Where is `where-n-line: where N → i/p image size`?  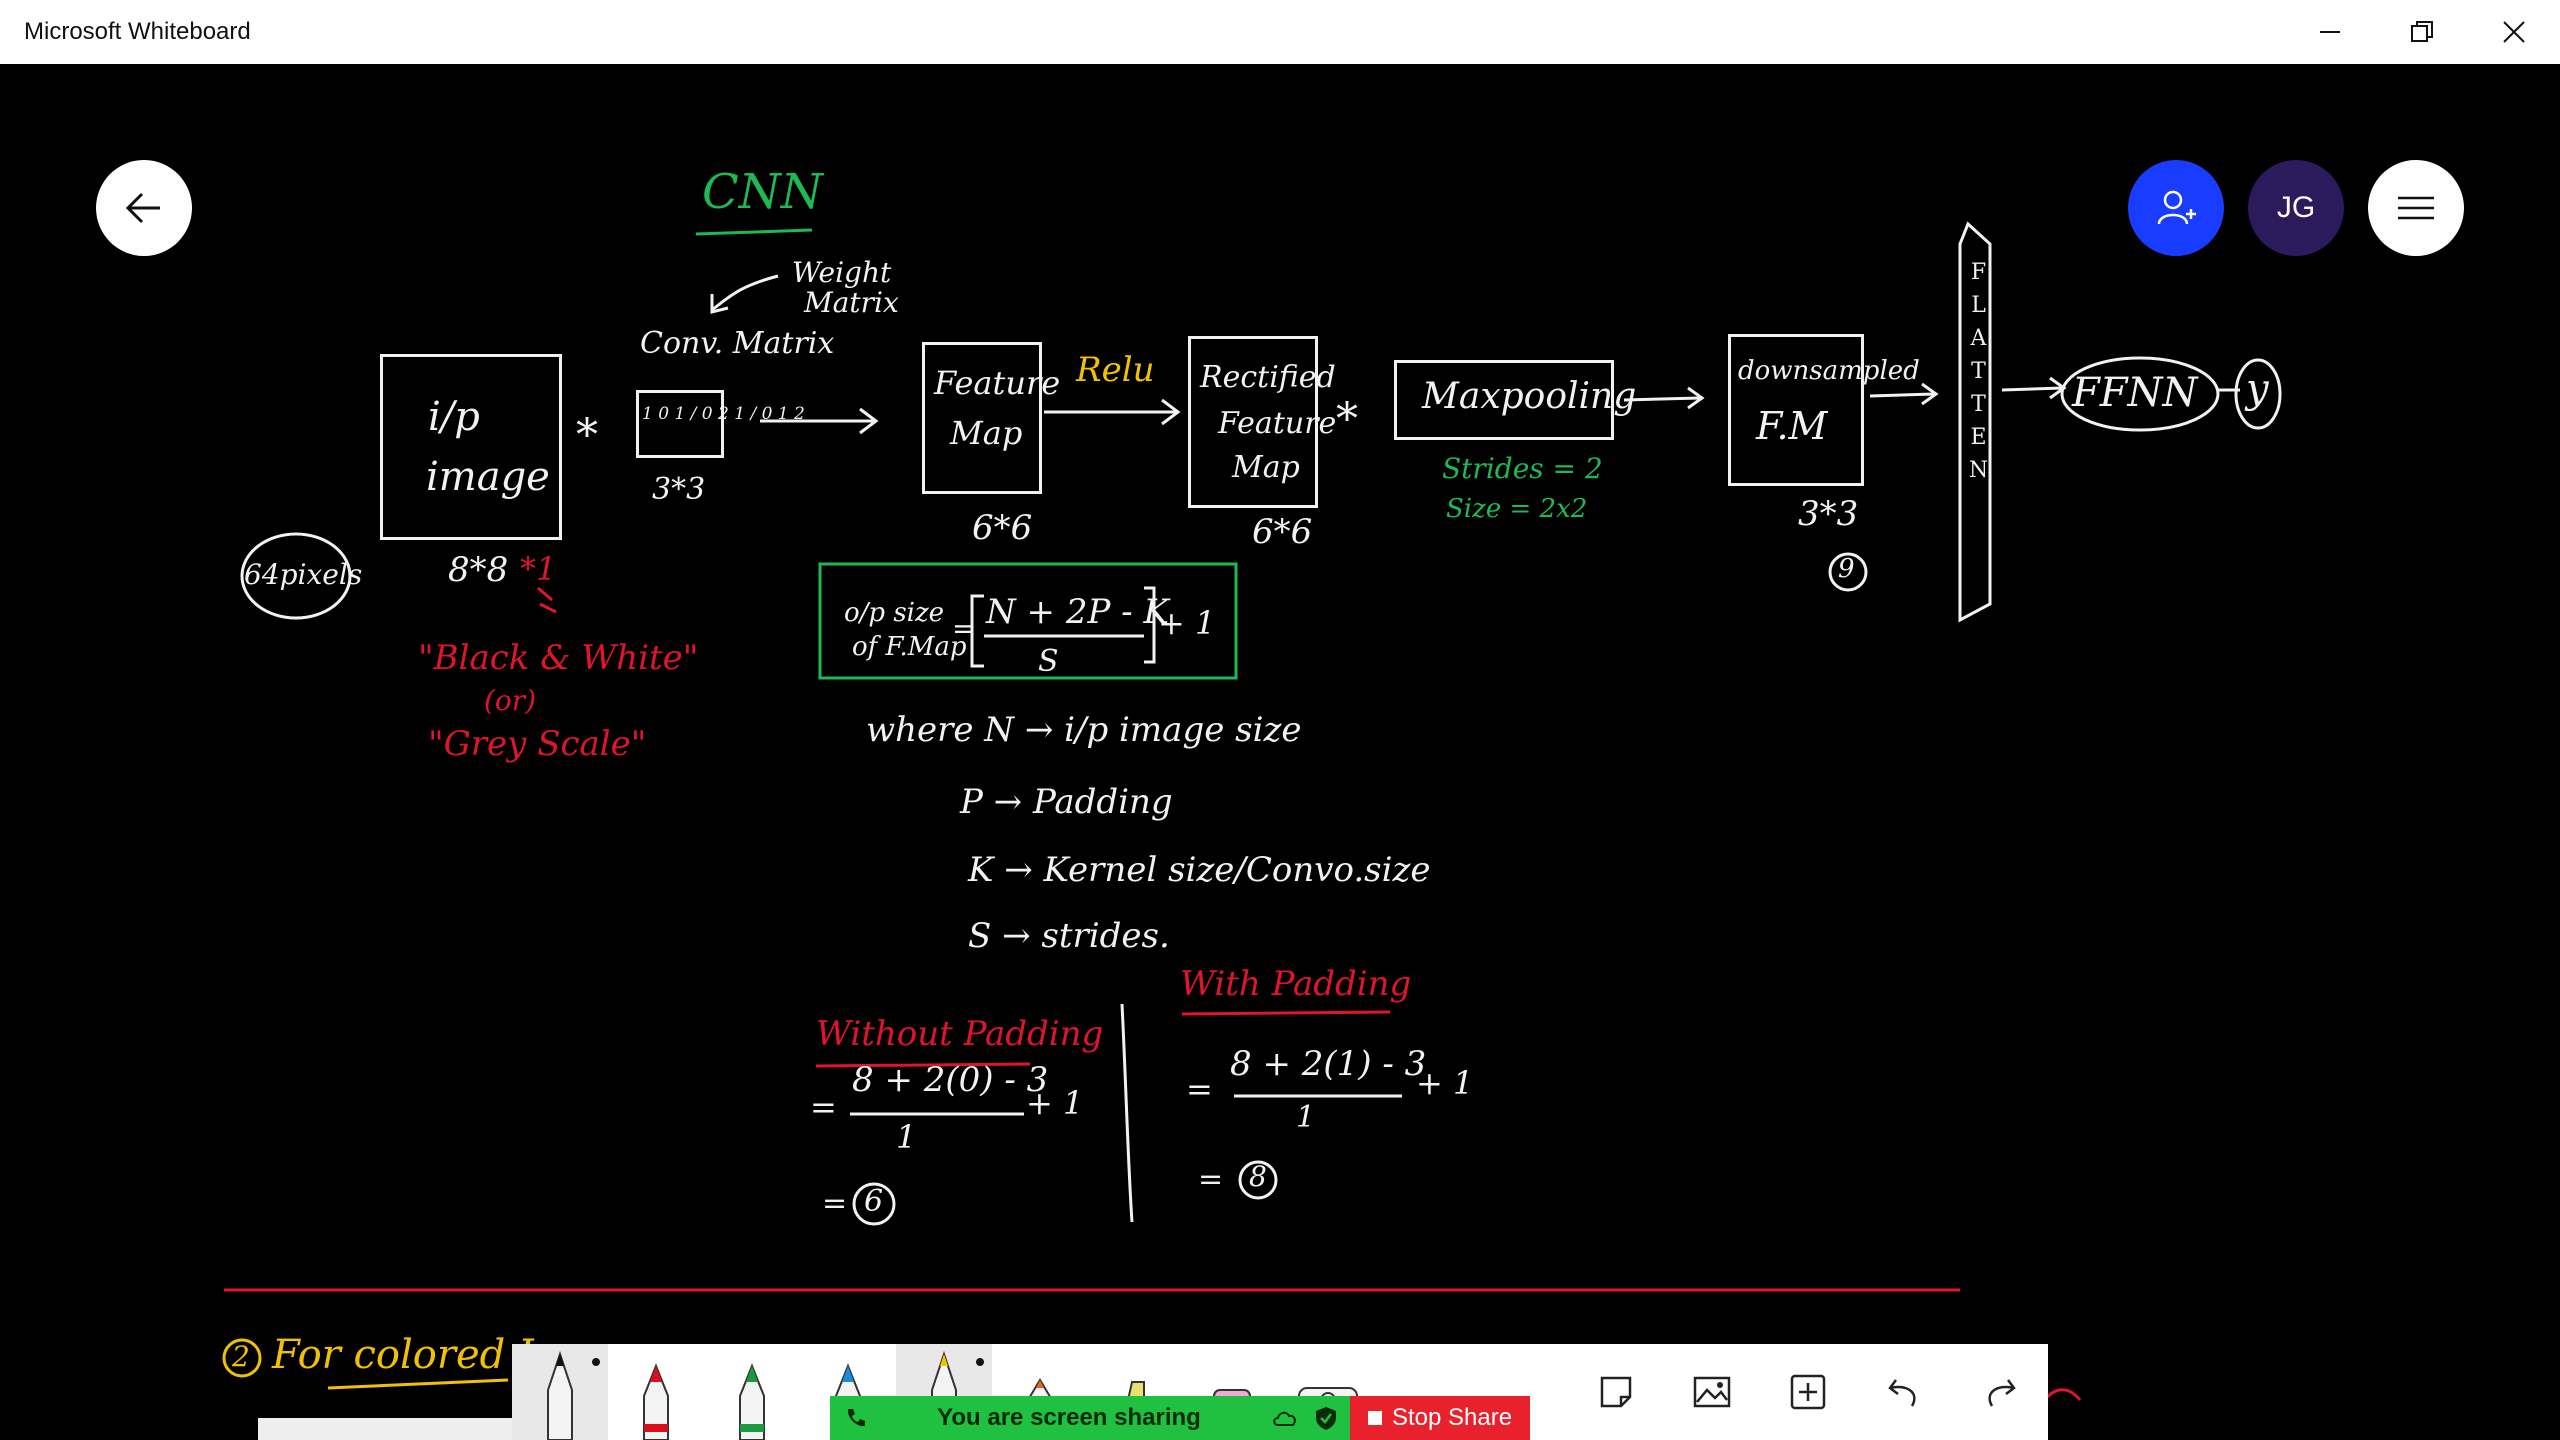
where-n-line: where N → i/p image size is located at coordinates (1084, 730).